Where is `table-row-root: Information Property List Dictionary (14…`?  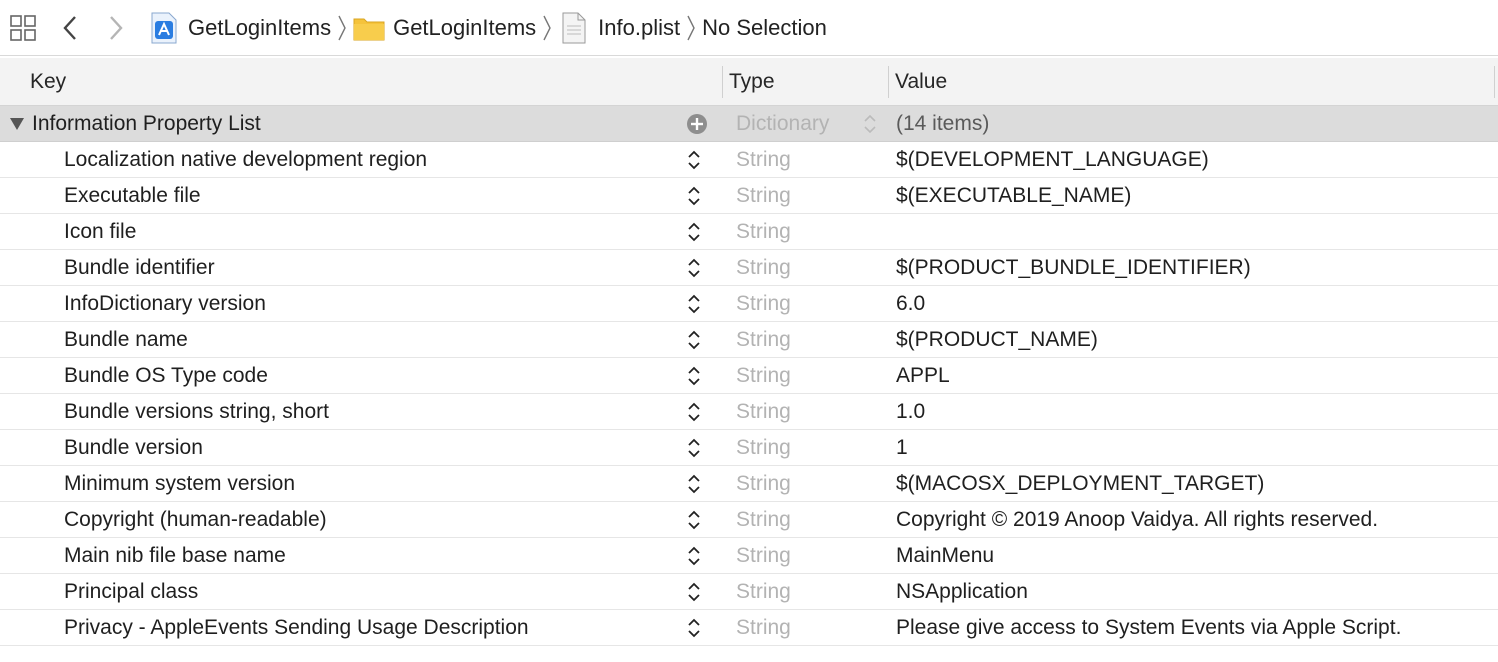 table-row-root: Information Property List Dictionary (14… is located at coordinates (749, 124).